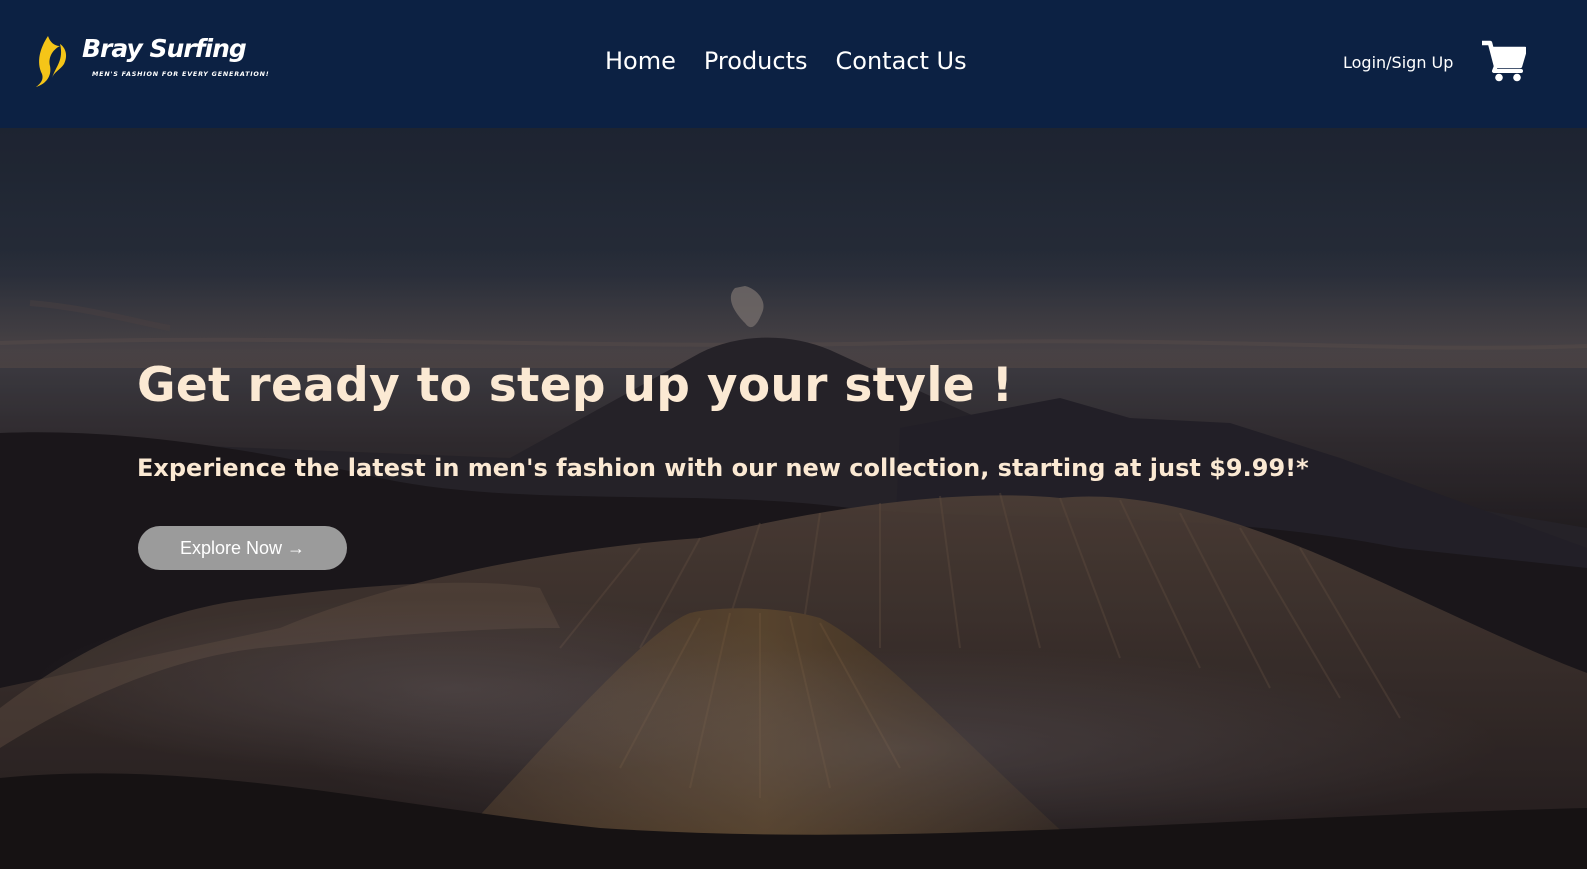 The height and width of the screenshot is (869, 1587). Describe the element at coordinates (164, 48) in the screenshot. I see `brand-name: Bray Surfing` at that location.